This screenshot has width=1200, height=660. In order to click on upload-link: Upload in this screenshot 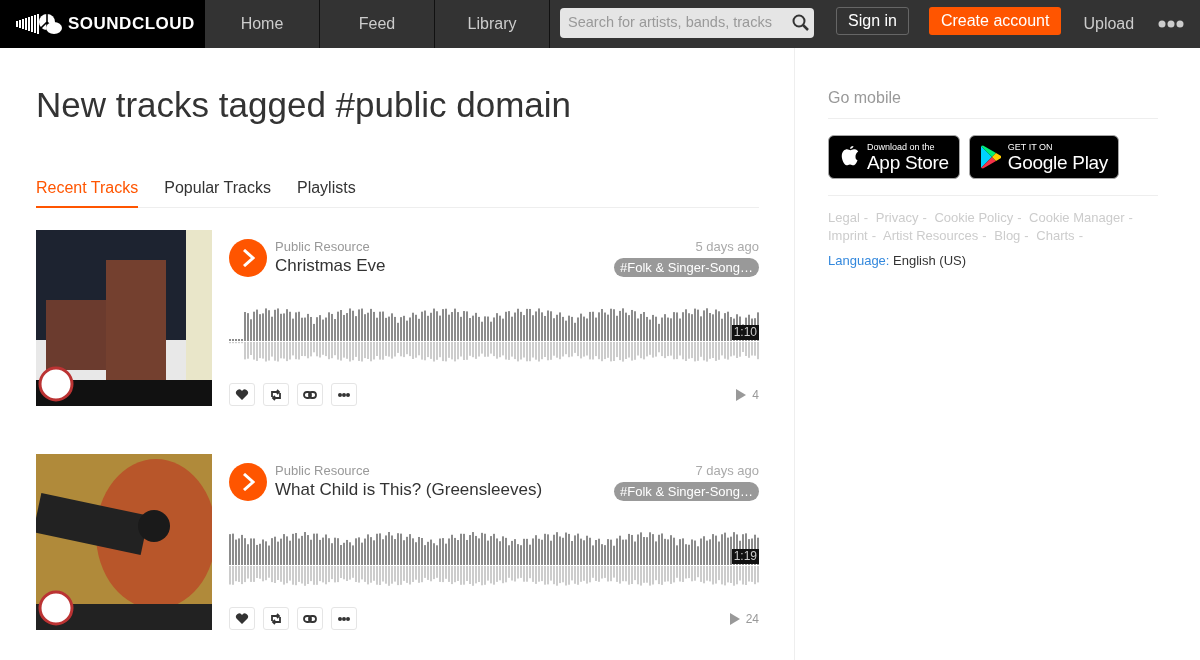, I will do `click(1109, 24)`.